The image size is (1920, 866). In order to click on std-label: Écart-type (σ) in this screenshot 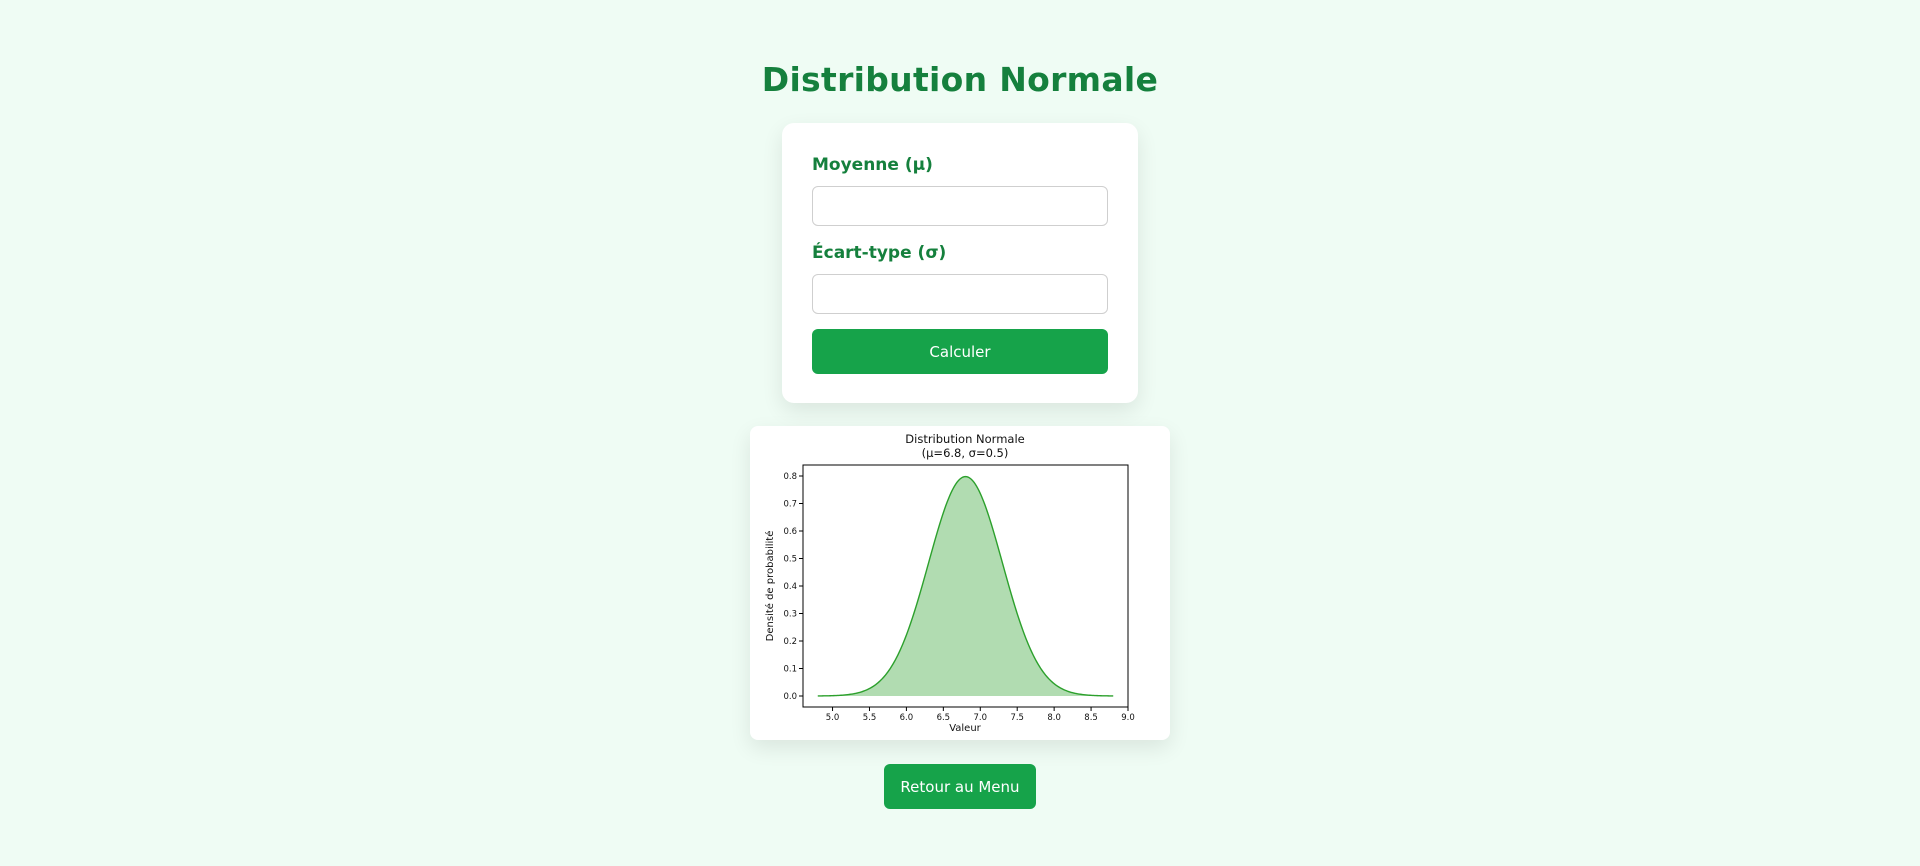, I will do `click(879, 253)`.